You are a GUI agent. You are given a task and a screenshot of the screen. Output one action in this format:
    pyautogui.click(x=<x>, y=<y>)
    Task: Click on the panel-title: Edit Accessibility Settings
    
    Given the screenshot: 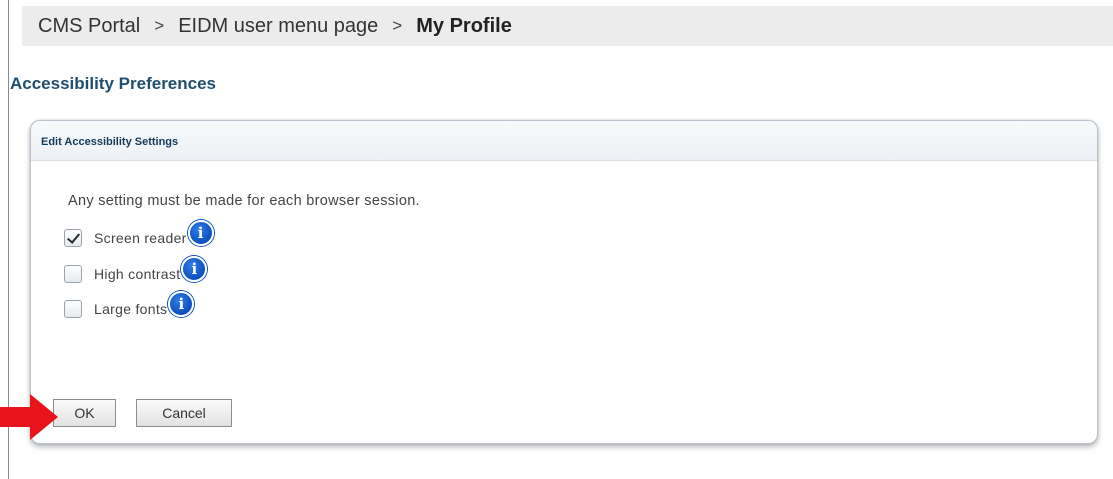 What is the action you would take?
    pyautogui.click(x=564, y=141)
    